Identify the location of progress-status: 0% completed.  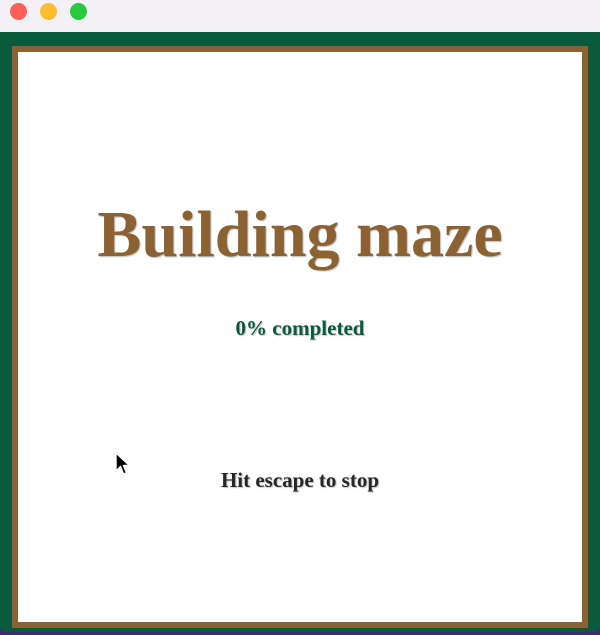
(300, 328).